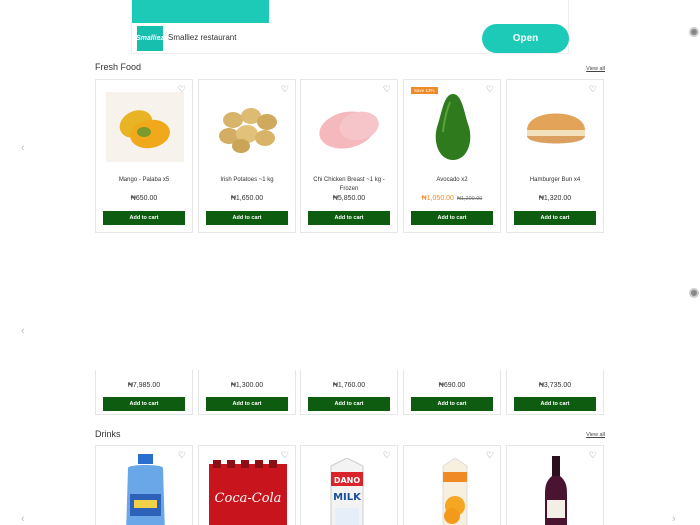  I want to click on product-price: ₦5,850.00, so click(349, 198).